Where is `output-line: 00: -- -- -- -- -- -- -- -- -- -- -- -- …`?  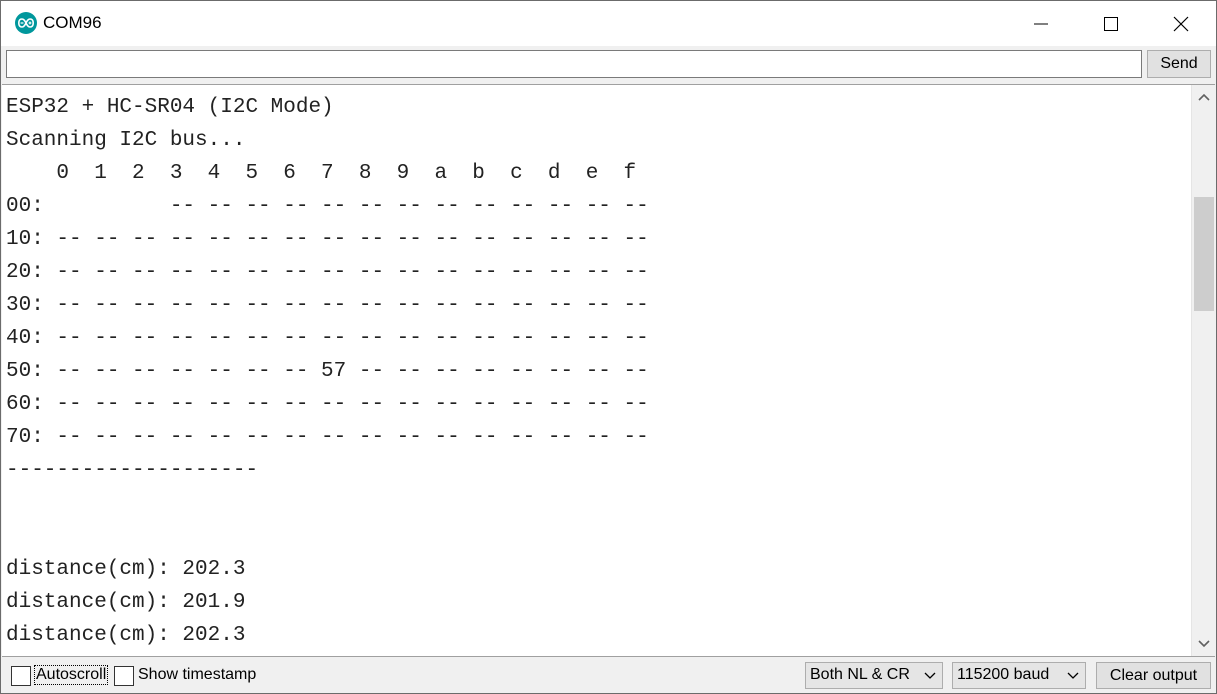
output-line: 00: -- -- -- -- -- -- -- -- -- -- -- -- … is located at coordinates (327, 206).